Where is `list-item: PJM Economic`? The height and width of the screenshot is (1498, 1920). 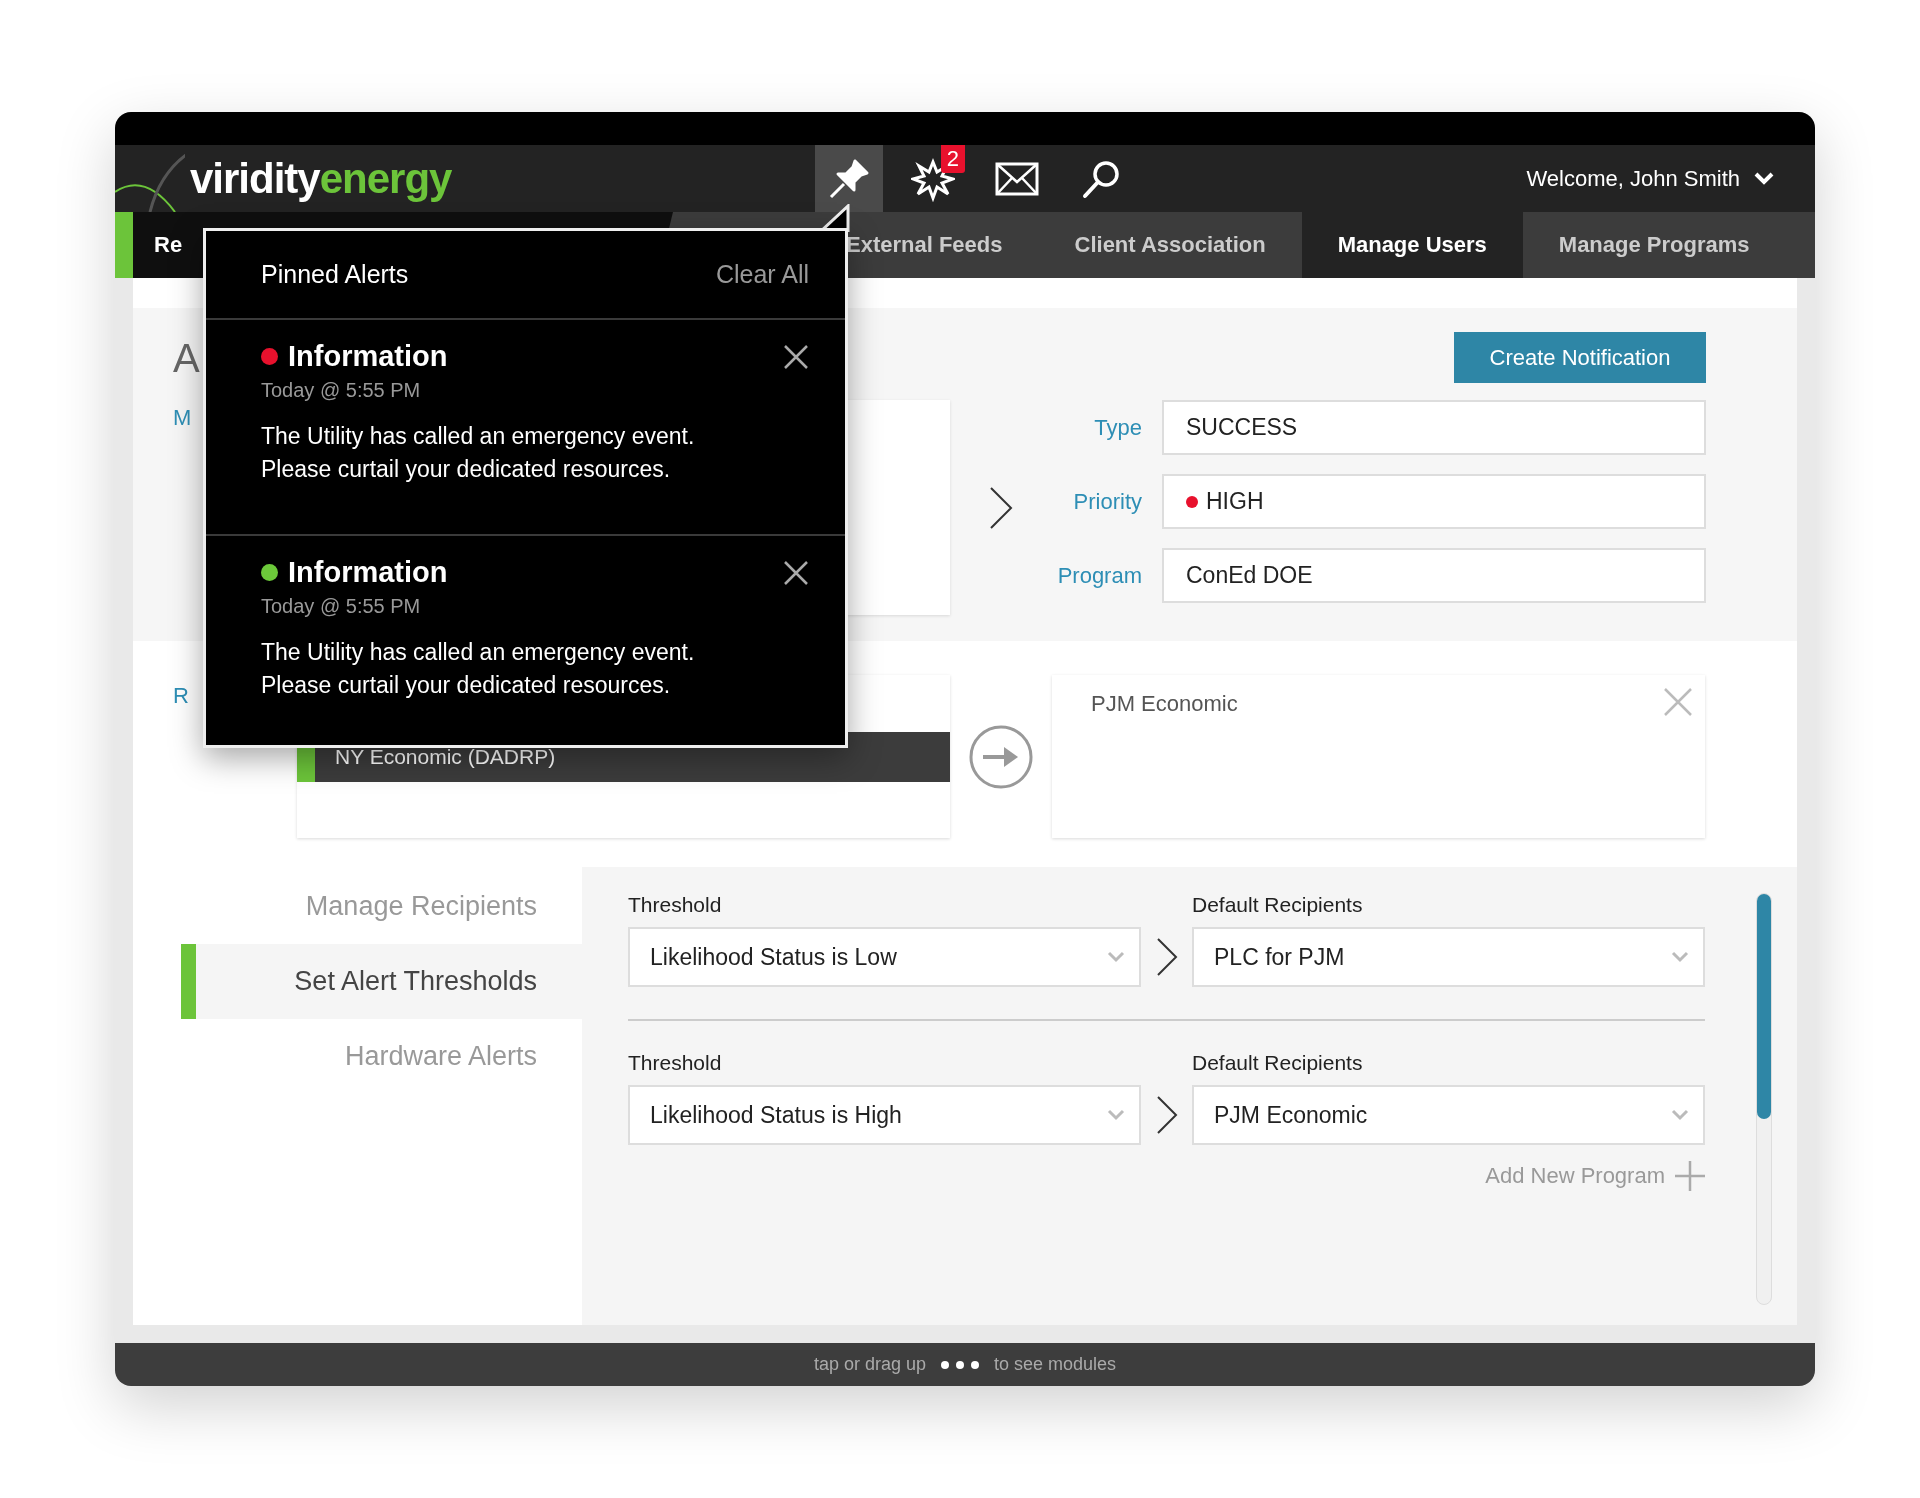 list-item: PJM Economic is located at coordinates (1164, 704).